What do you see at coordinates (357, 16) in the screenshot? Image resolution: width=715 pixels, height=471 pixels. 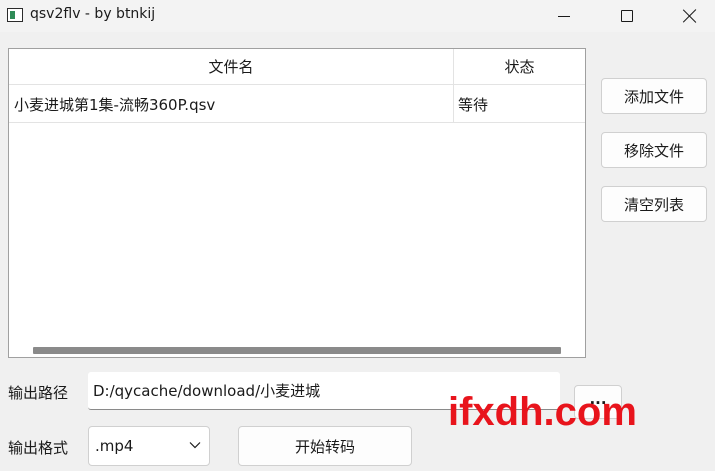 I see `title-bar: qsv2flv - by btnkij` at bounding box center [357, 16].